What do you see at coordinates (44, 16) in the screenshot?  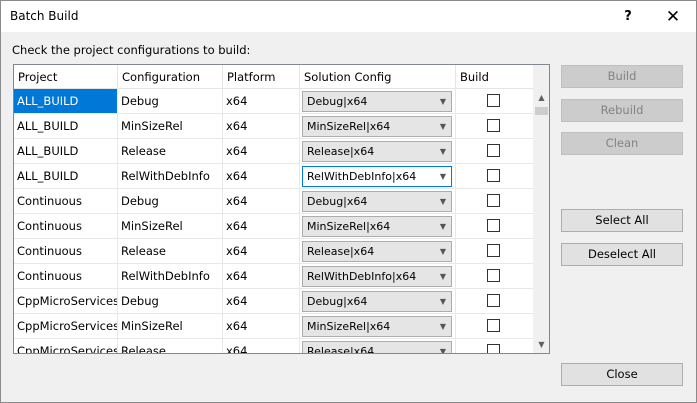 I see `window-title: Batch Build` at bounding box center [44, 16].